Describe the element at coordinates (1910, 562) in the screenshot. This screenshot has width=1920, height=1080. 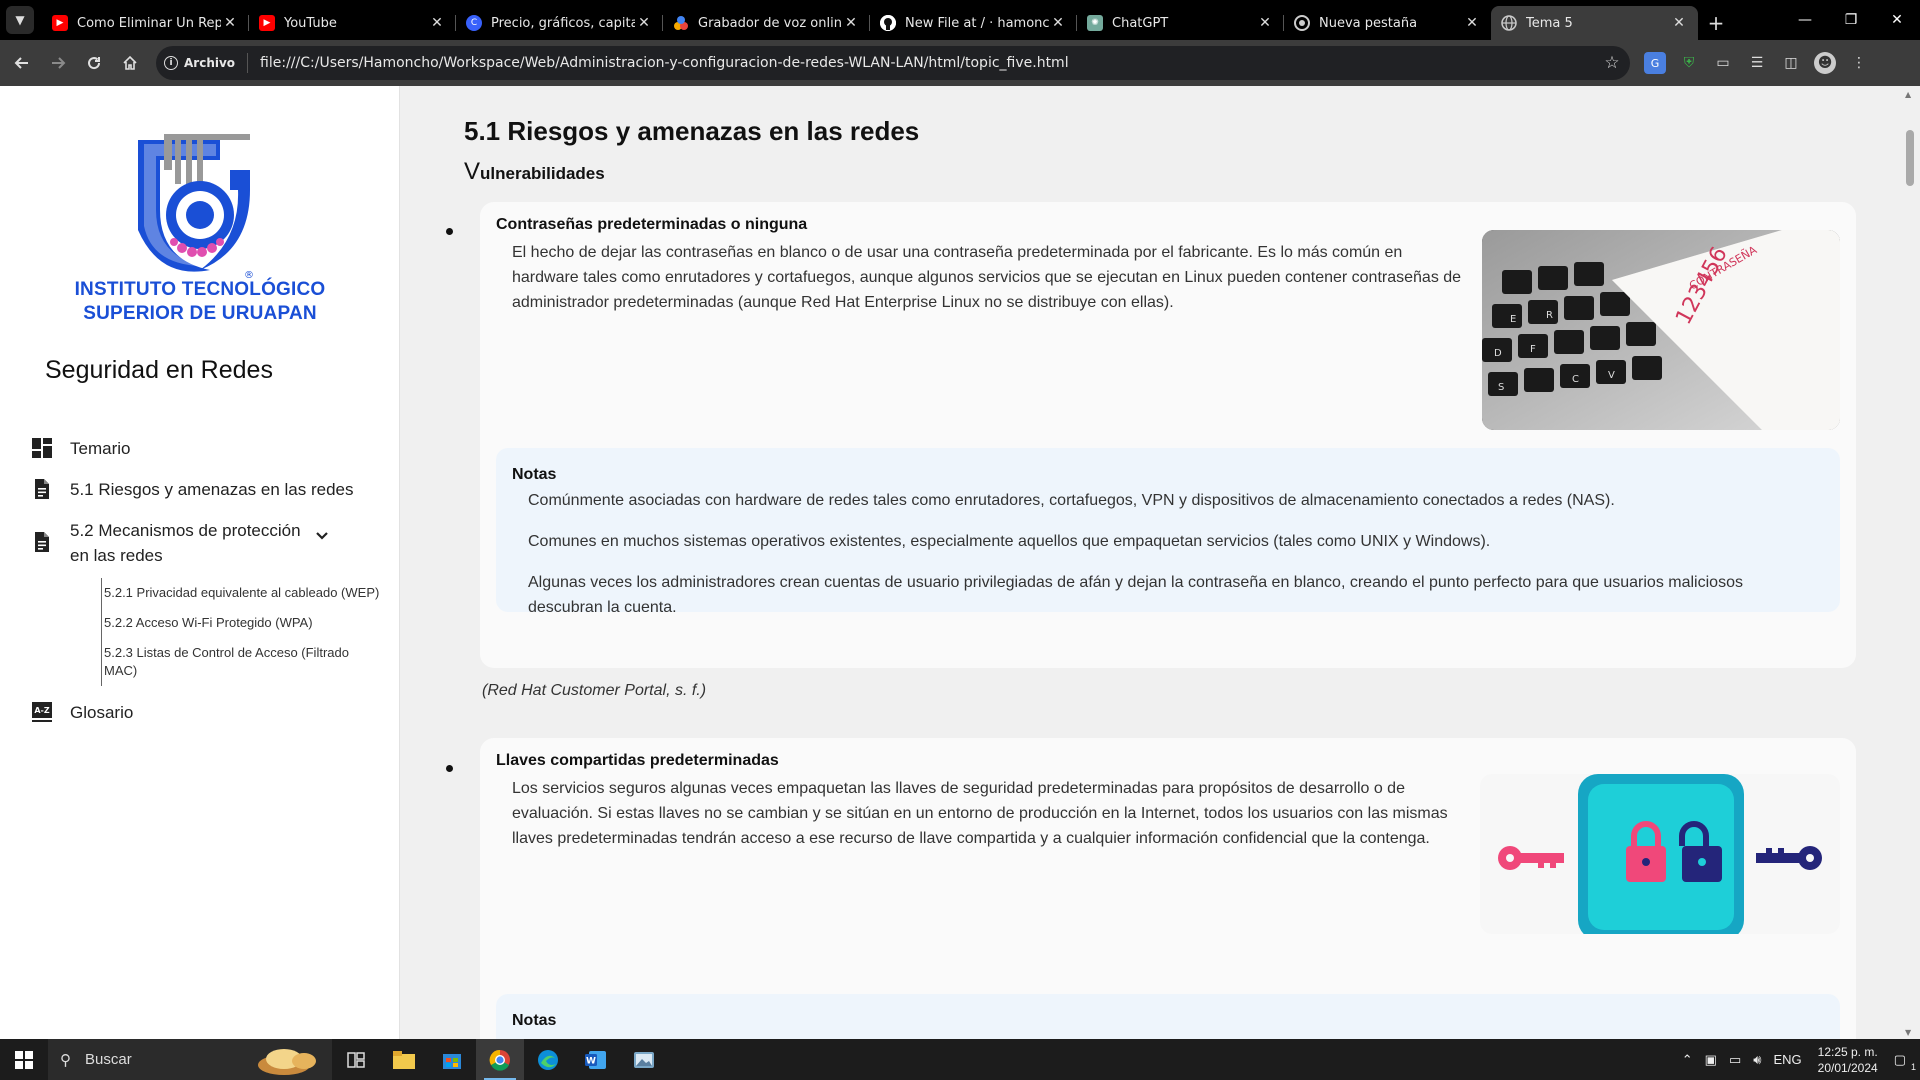
I see `vertical-scrollbar: ▲ ▼` at that location.